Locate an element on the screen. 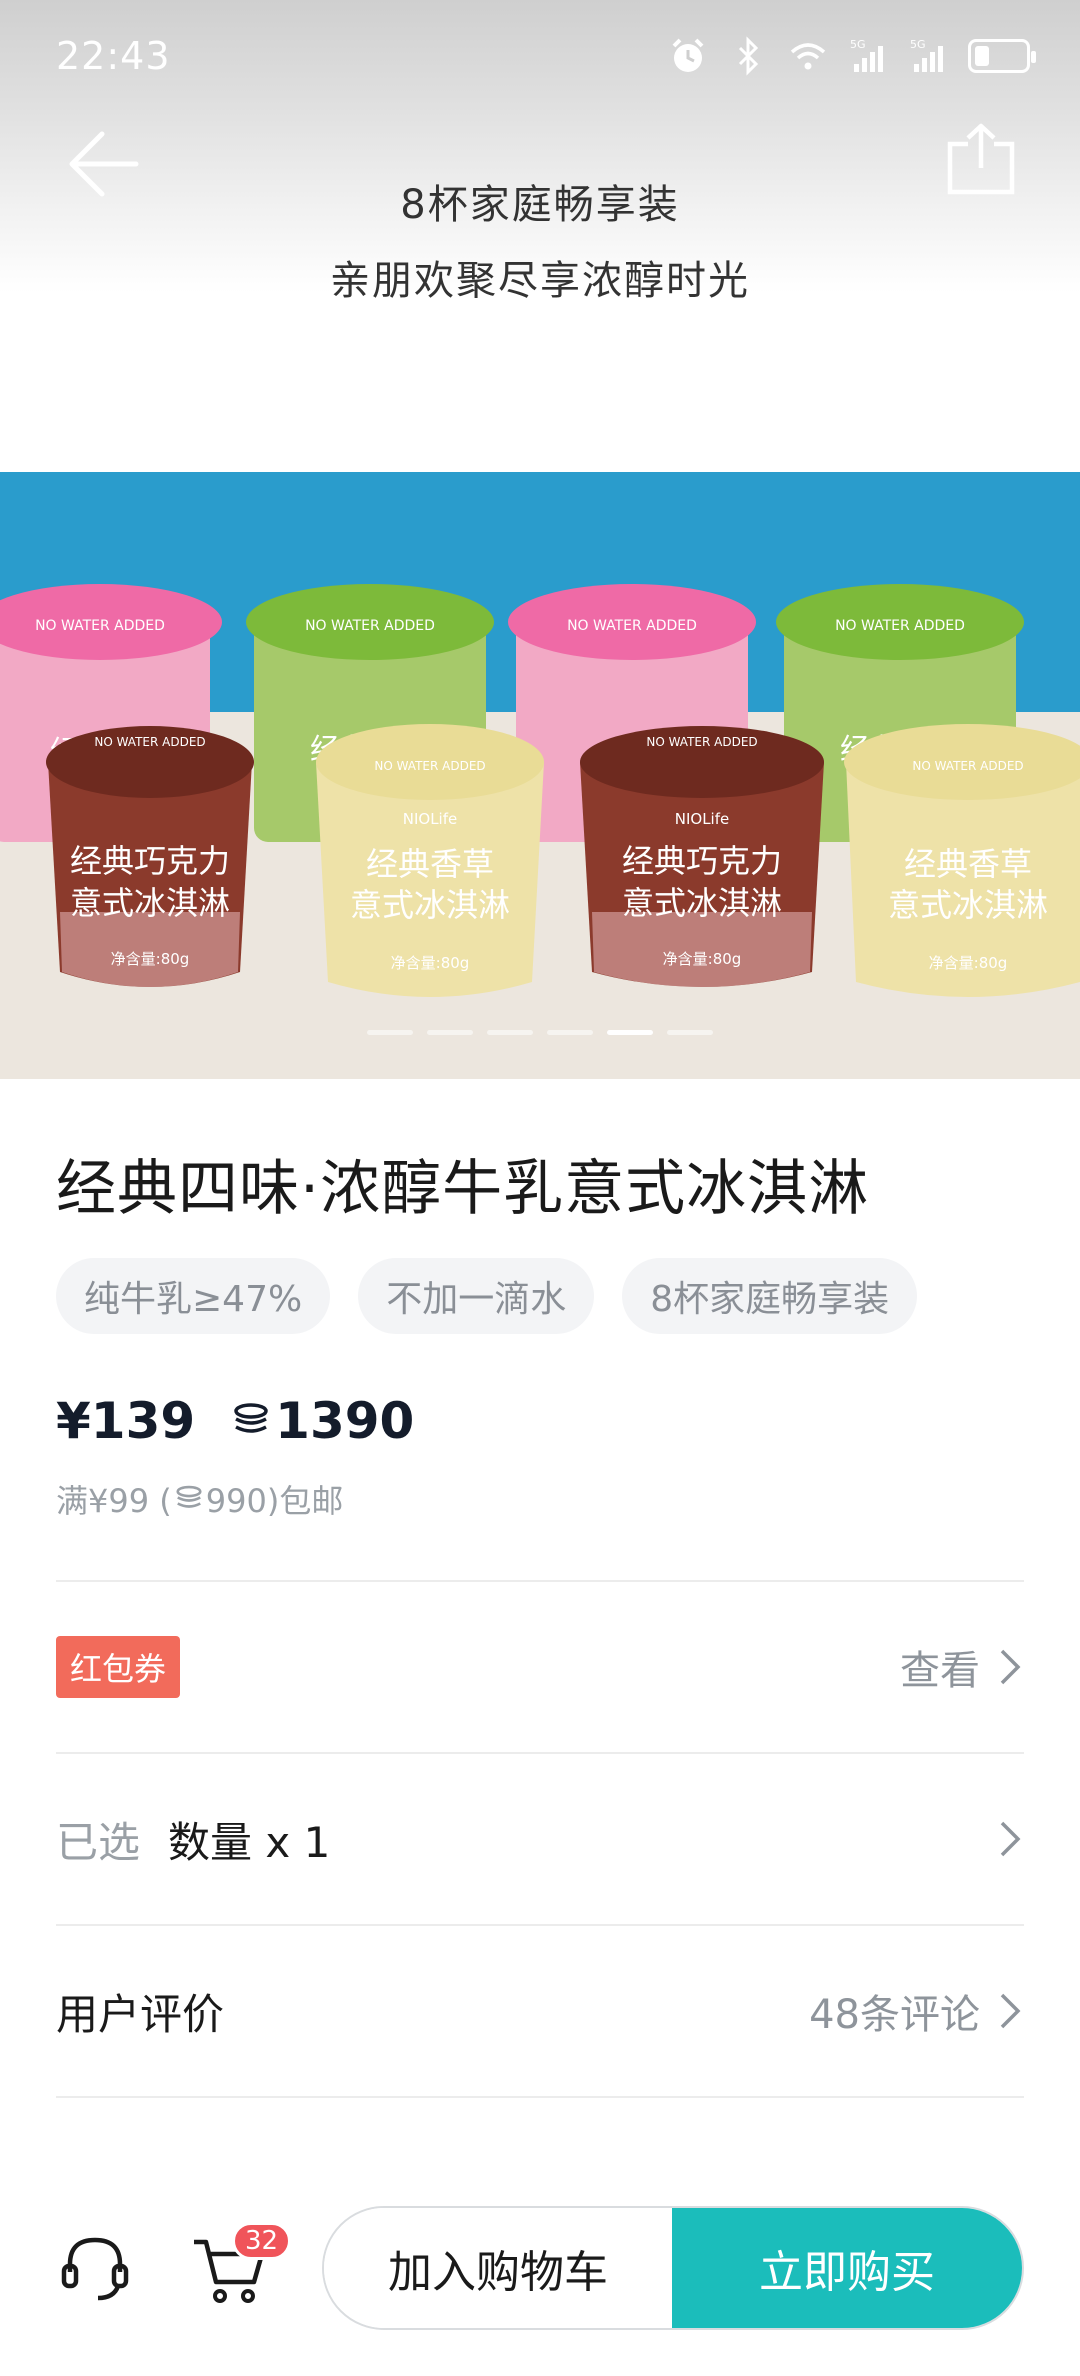 This screenshot has height=2376, width=1080. signal-icon: 5G is located at coordinates (866, 55).